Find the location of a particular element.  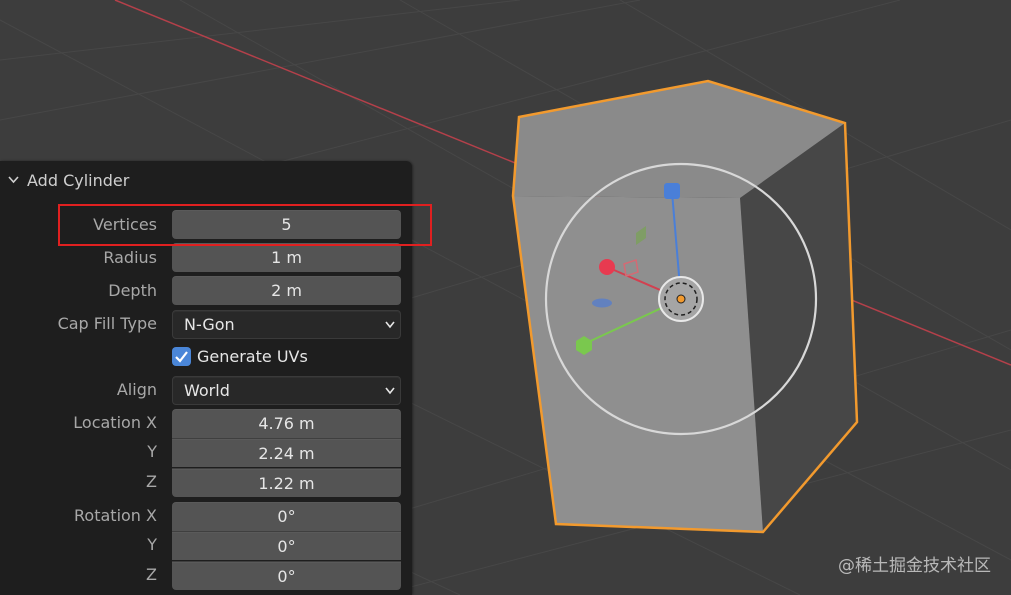

align-label: Align is located at coordinates (136, 389).